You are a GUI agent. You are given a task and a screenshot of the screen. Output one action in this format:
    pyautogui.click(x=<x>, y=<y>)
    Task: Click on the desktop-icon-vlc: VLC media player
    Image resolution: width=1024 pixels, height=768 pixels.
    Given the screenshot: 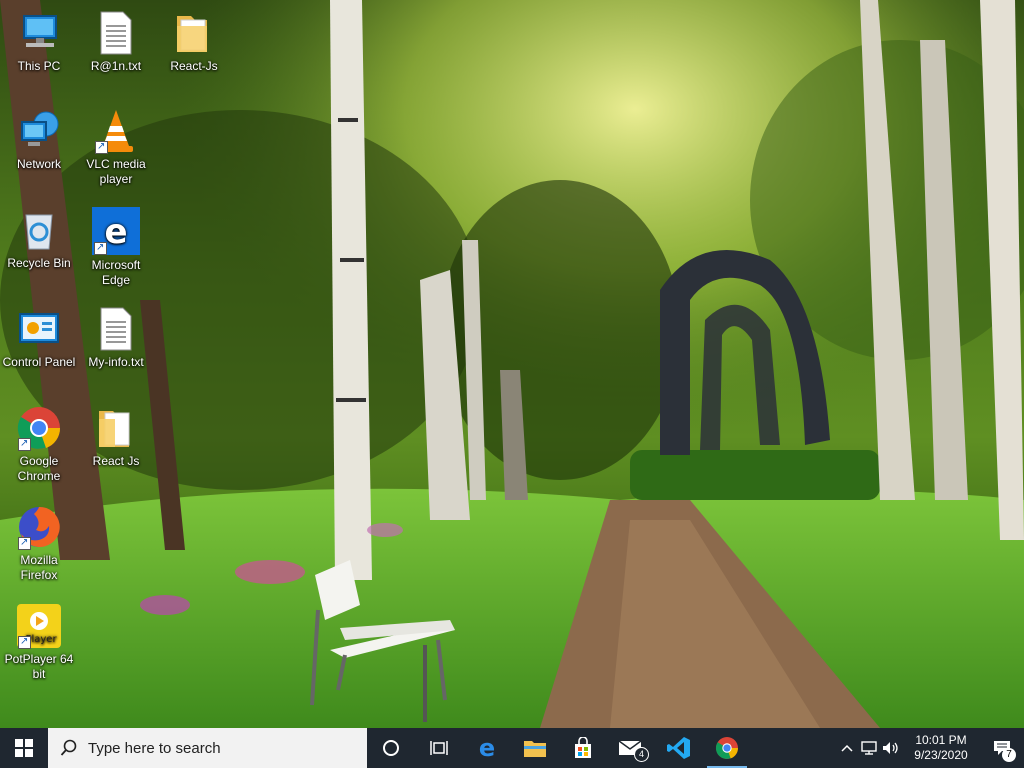 What is the action you would take?
    pyautogui.click(x=116, y=147)
    